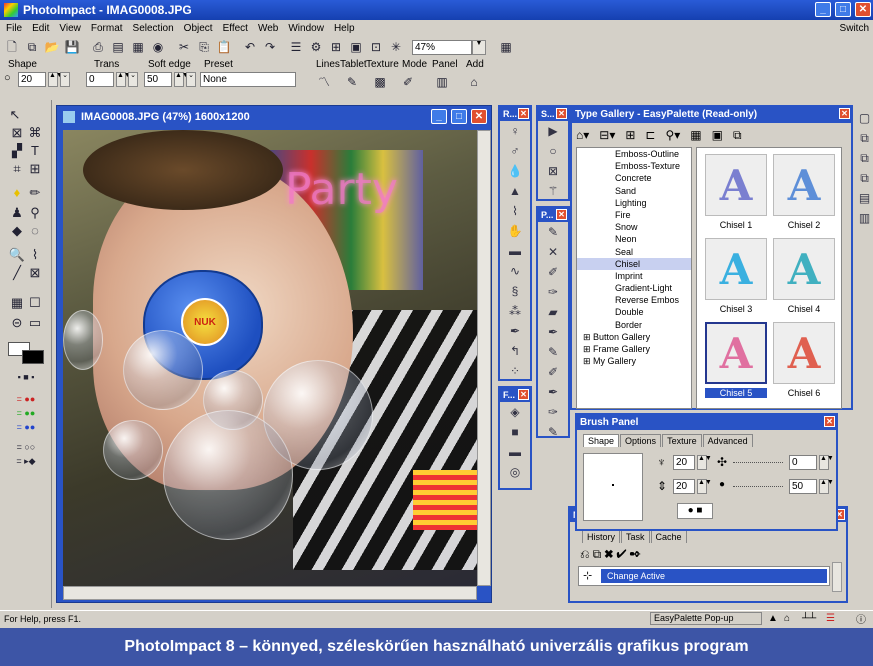 The image size is (873, 666). Describe the element at coordinates (270, 593) in the screenshot. I see `document-horizontal-scrollbar` at that location.